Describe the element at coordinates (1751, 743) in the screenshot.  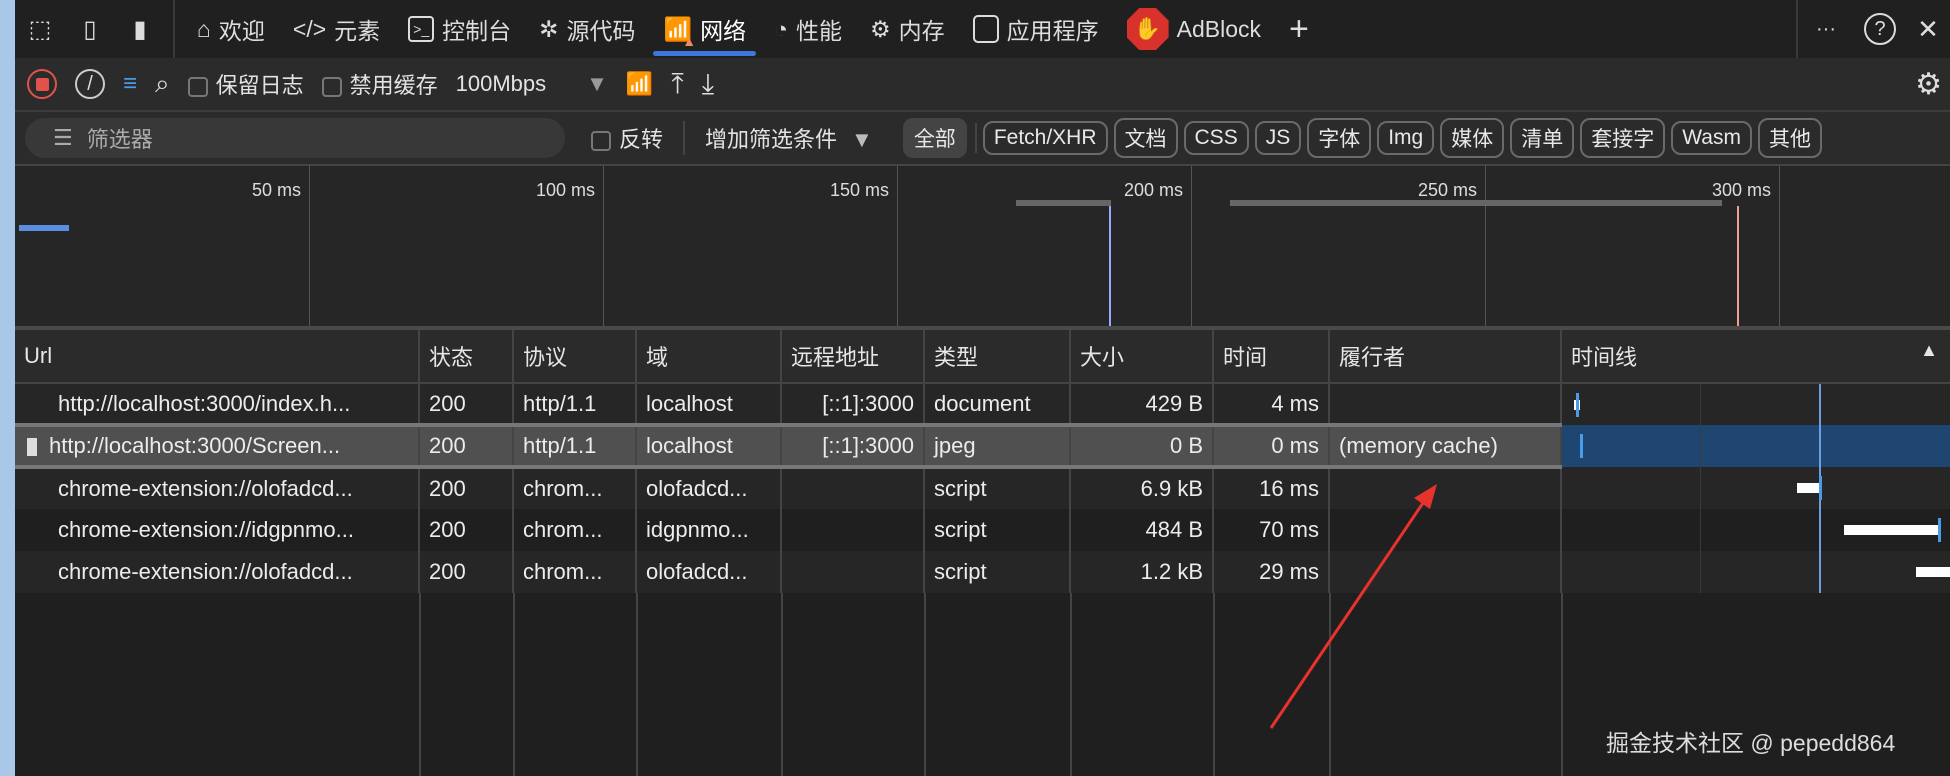
I see `watermark: 掘金技术社区 @ pepedd864` at that location.